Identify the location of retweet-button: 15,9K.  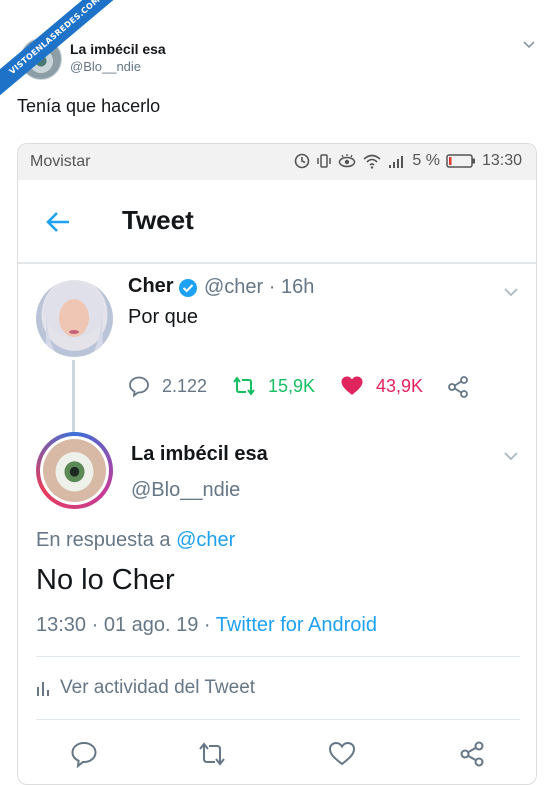
(273, 386).